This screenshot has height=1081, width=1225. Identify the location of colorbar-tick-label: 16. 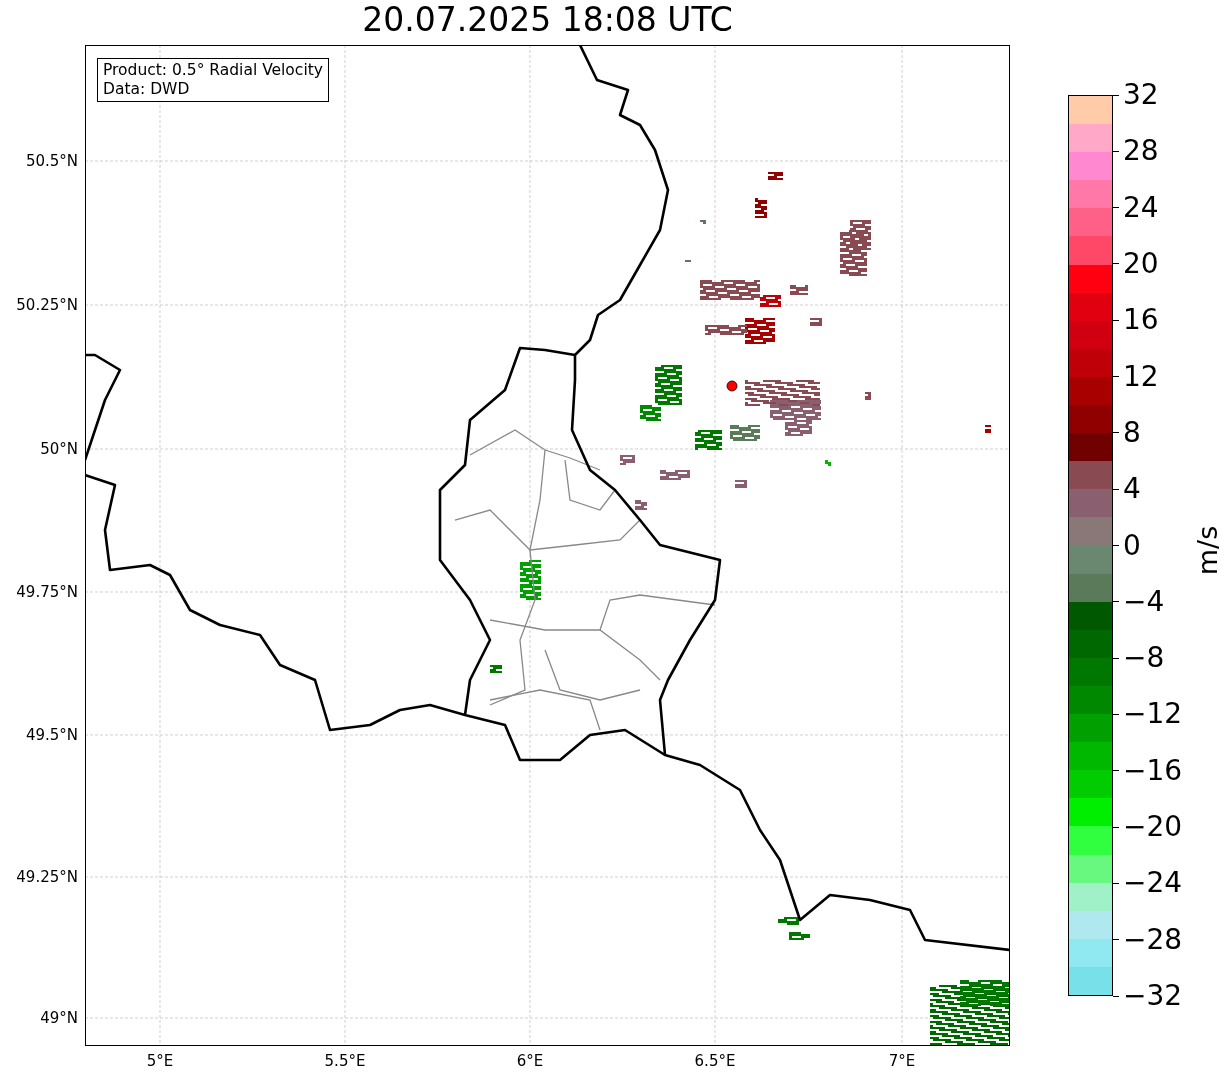
(1141, 320).